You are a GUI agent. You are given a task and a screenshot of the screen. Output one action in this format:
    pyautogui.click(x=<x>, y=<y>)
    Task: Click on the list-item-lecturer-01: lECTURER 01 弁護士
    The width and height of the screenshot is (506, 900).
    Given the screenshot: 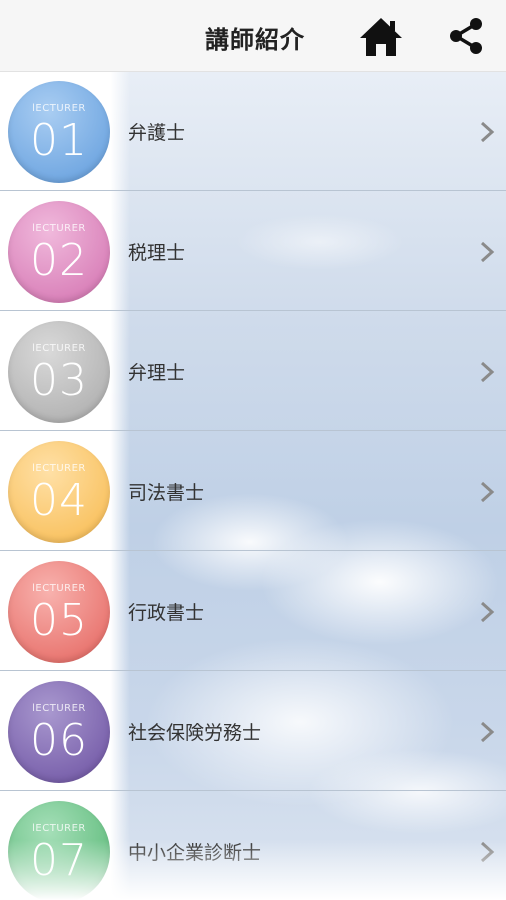 What is the action you would take?
    pyautogui.click(x=253, y=131)
    